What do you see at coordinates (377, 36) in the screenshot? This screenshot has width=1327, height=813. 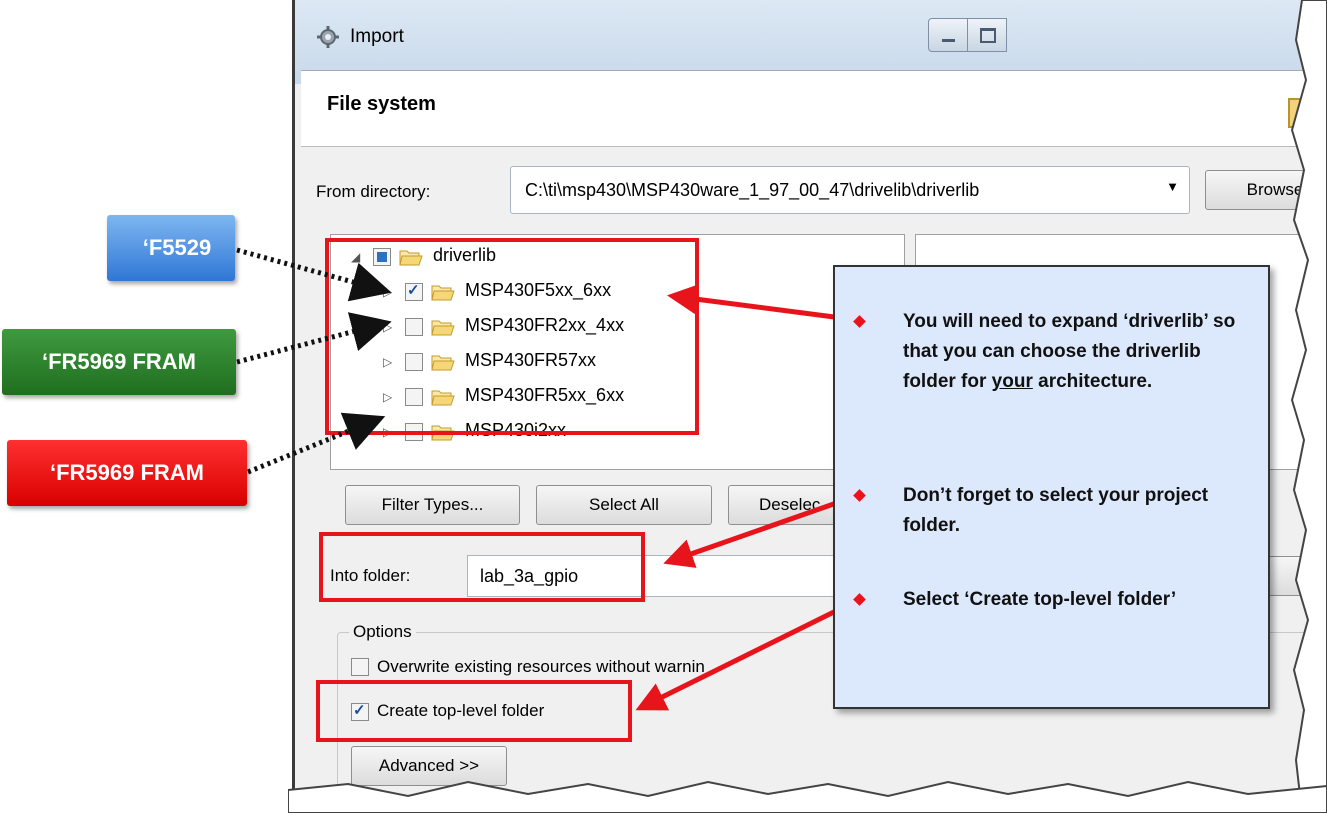 I see `window-title: Import` at bounding box center [377, 36].